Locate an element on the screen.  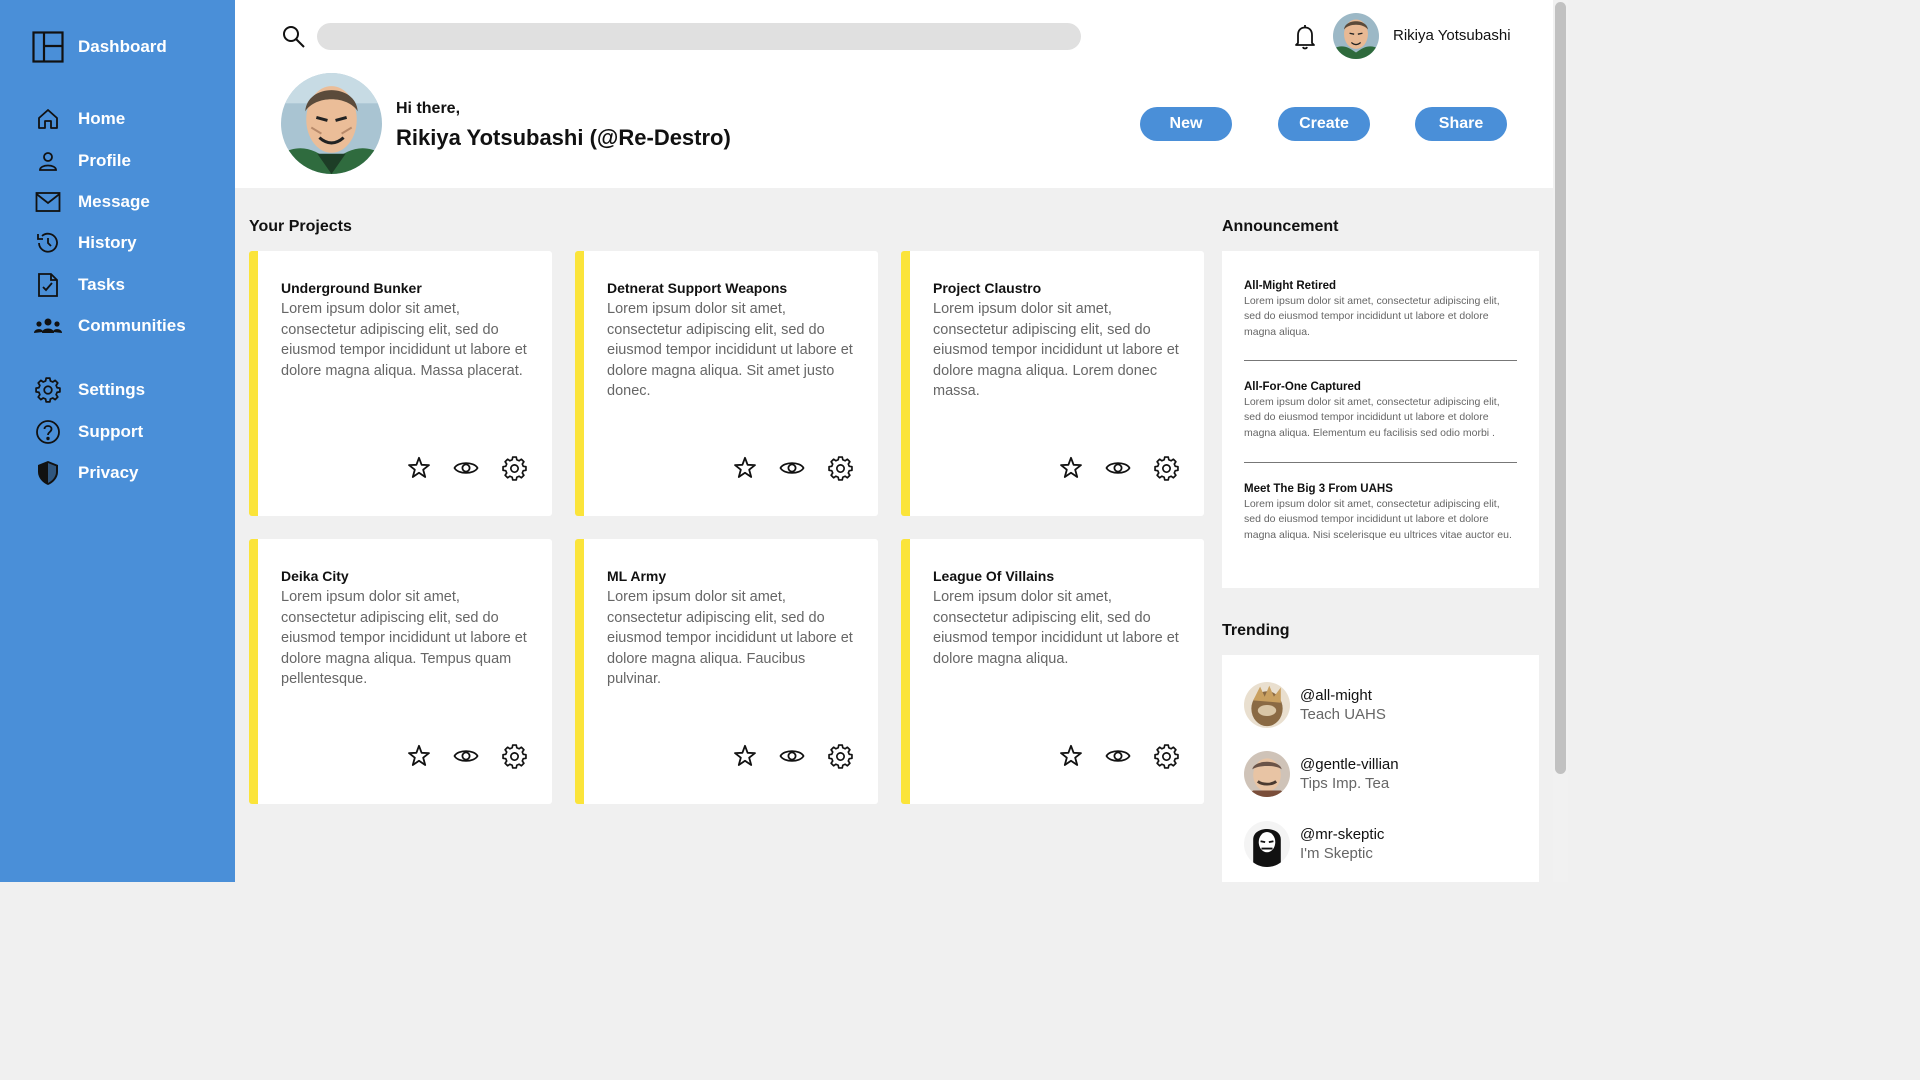
sidebar-item-label: Privacy is located at coordinates (108, 472).